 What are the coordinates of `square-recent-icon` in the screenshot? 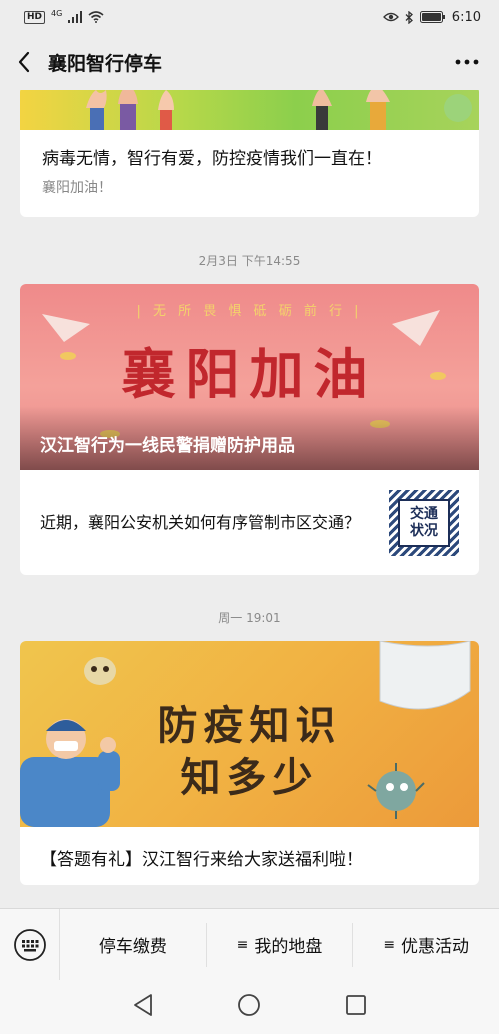 It's located at (356, 1005).